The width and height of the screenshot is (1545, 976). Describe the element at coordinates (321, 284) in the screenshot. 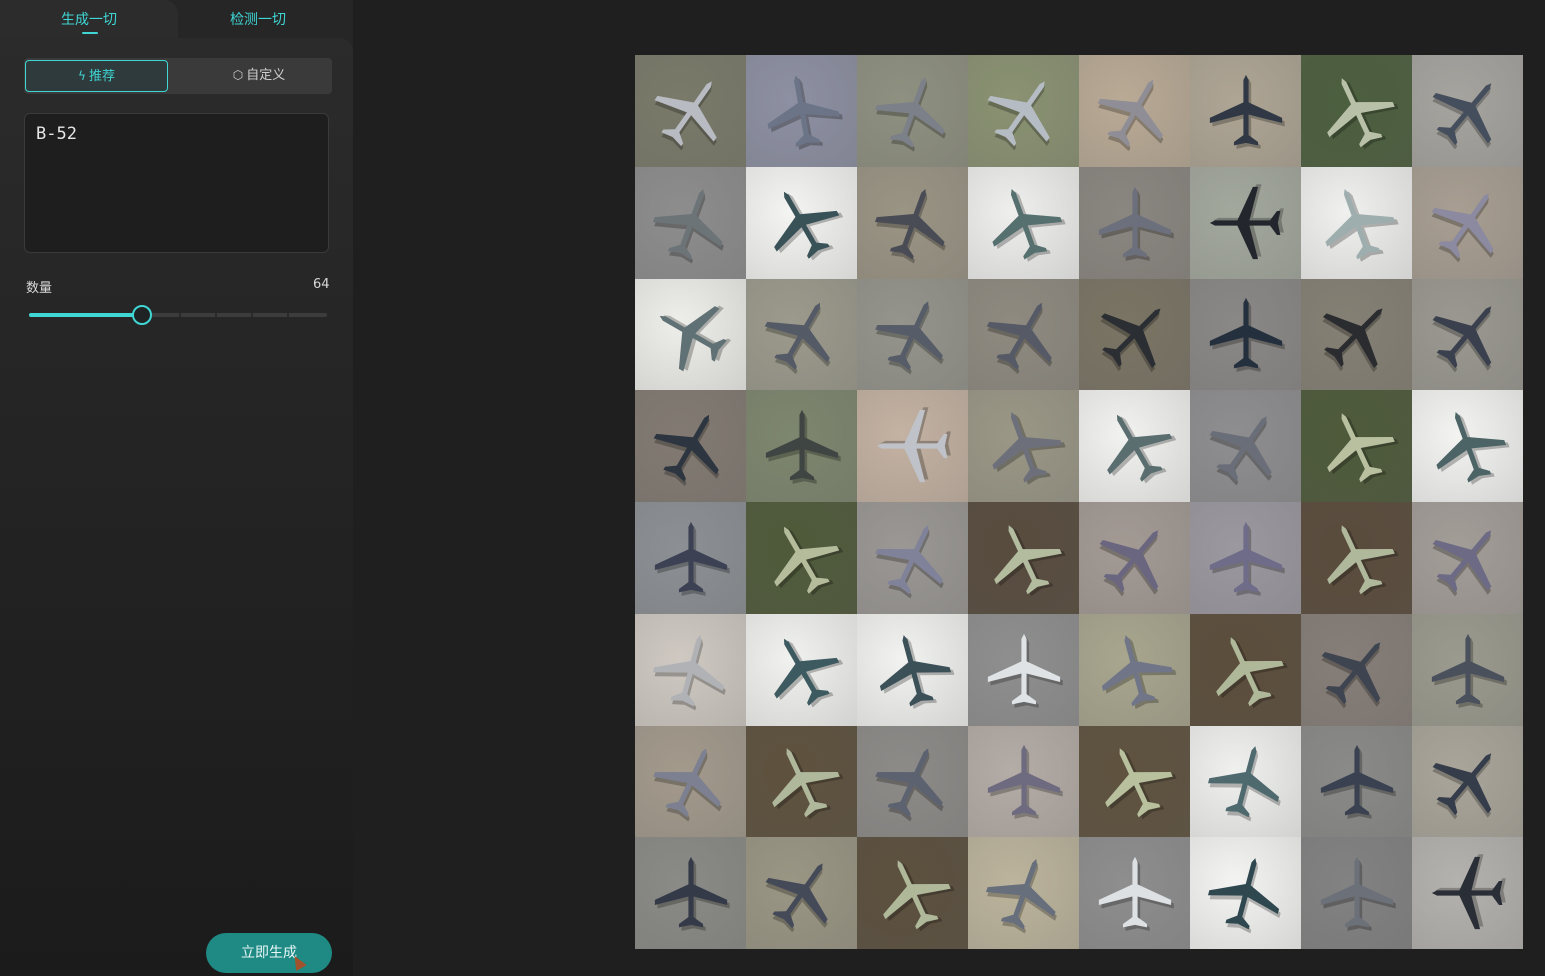

I see `count-value: 64` at that location.